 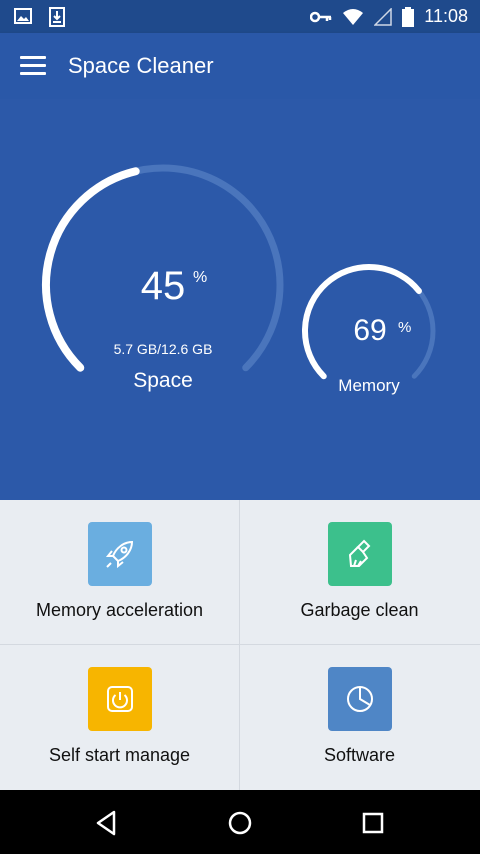 I want to click on memory-label: Memory, so click(x=369, y=385).